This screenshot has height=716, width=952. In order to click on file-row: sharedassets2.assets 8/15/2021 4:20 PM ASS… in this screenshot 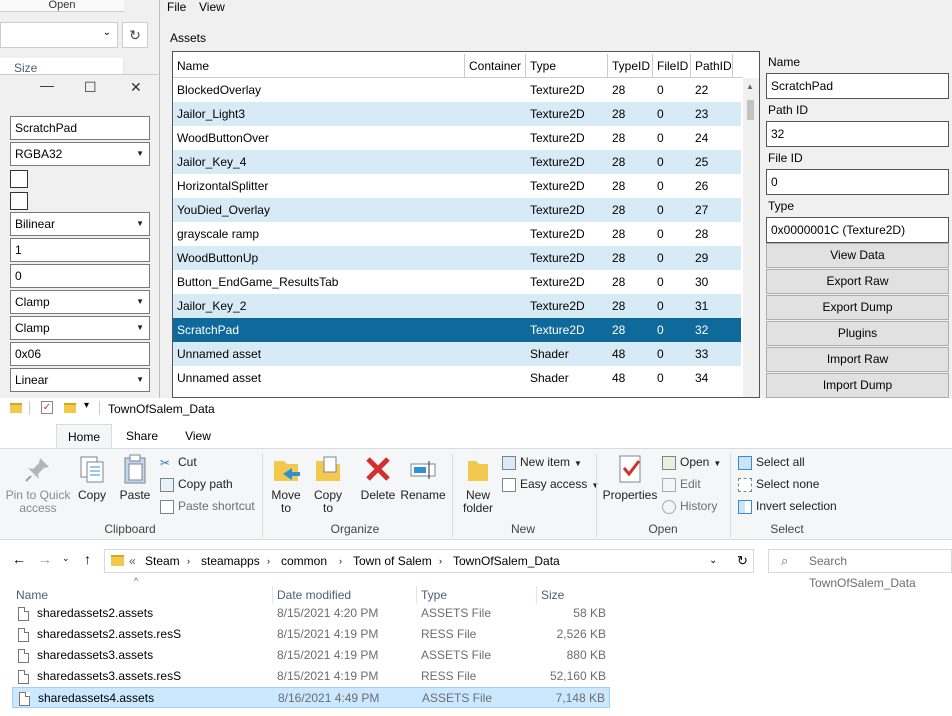, I will do `click(311, 613)`.